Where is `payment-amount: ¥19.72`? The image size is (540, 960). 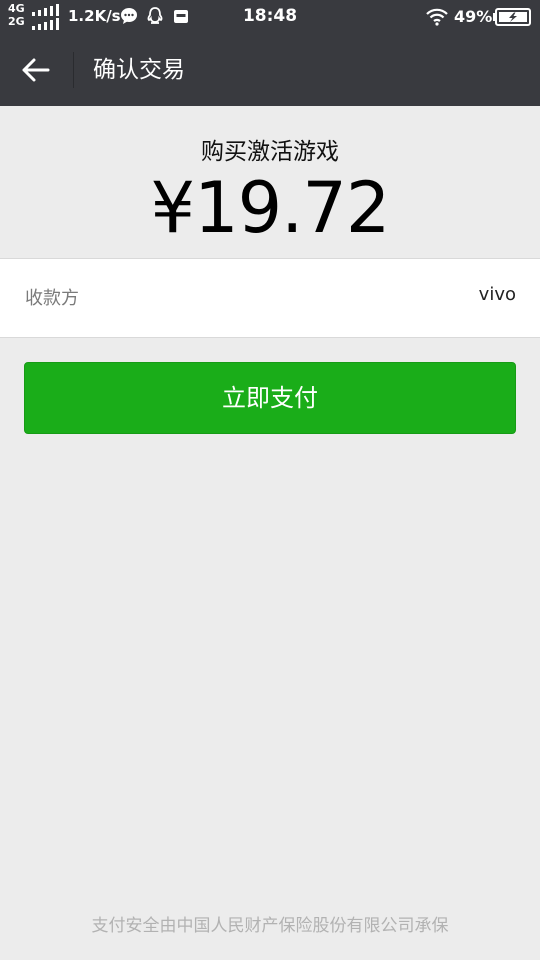 payment-amount: ¥19.72 is located at coordinates (270, 208).